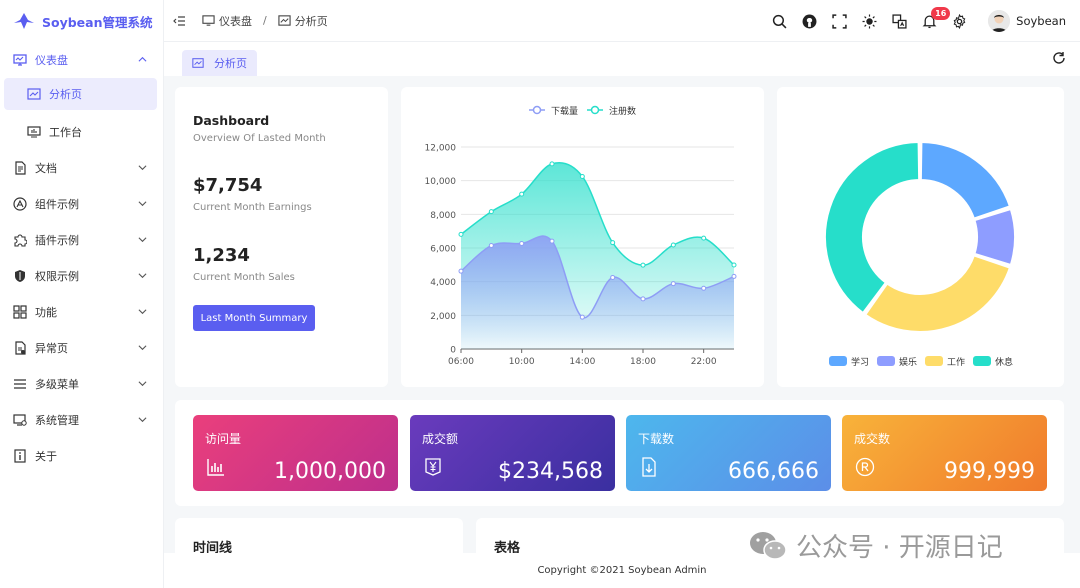 The image size is (1080, 588). What do you see at coordinates (622, 21) in the screenshot?
I see `header: 仪表盘 / 分析页 16 Soybean` at bounding box center [622, 21].